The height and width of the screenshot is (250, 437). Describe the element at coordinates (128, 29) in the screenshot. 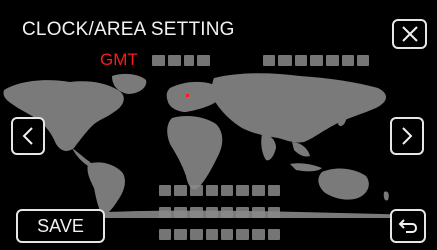

I see `screen-title: CLOCK/AREA SETTING` at that location.